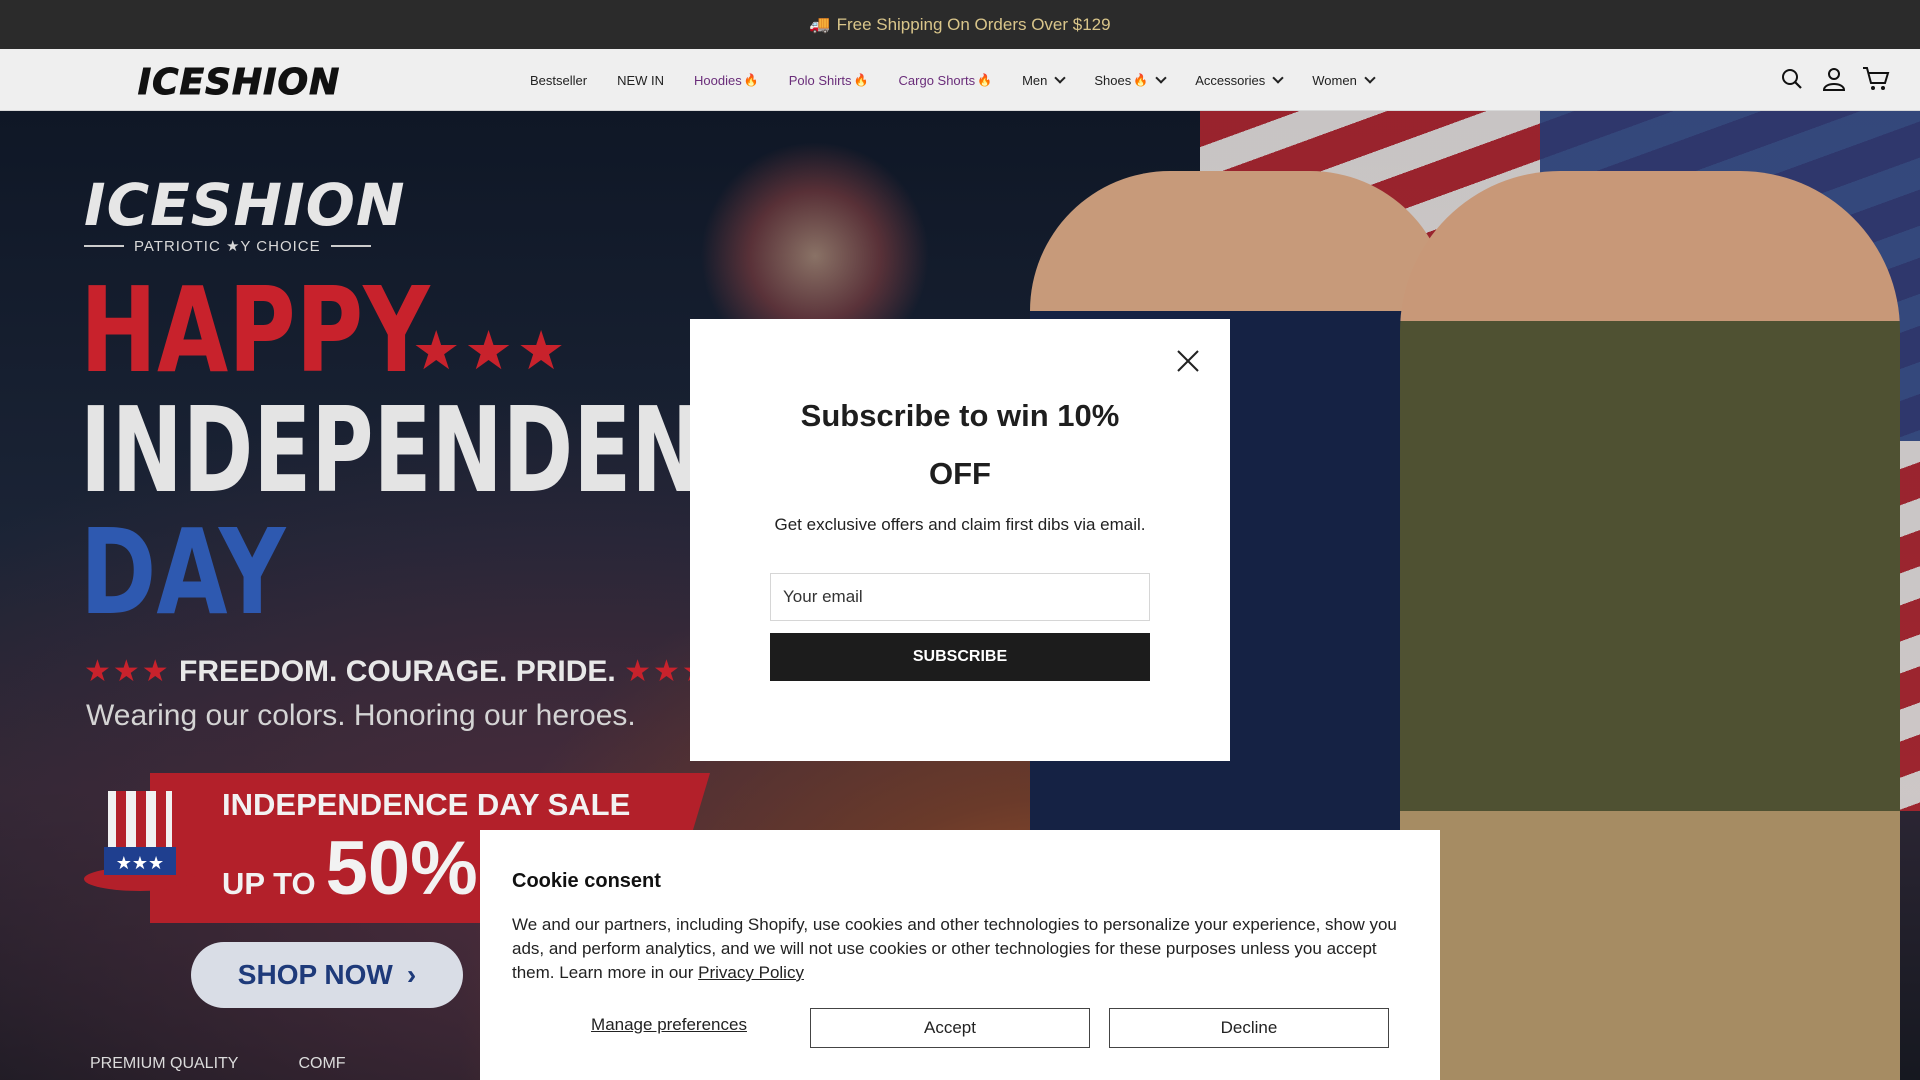  I want to click on search-icon, so click(1792, 79).